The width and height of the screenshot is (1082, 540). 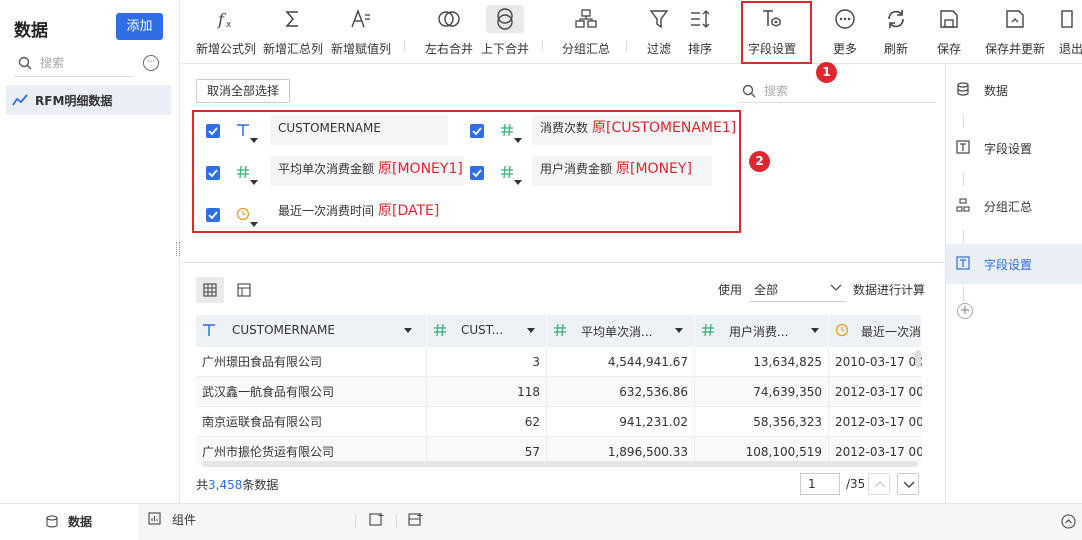 What do you see at coordinates (762, 362) in the screenshot?
I see `table-cell: 13,634,825` at bounding box center [762, 362].